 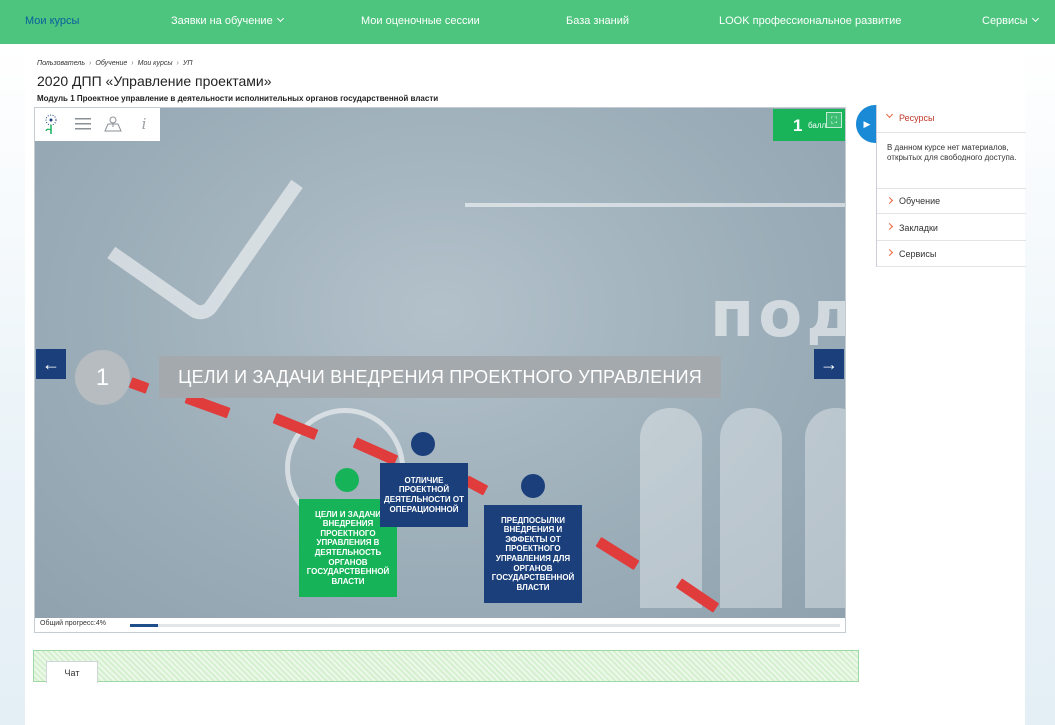 What do you see at coordinates (52, 21) in the screenshot?
I see `nav-item-my-courses: Мои курсы` at bounding box center [52, 21].